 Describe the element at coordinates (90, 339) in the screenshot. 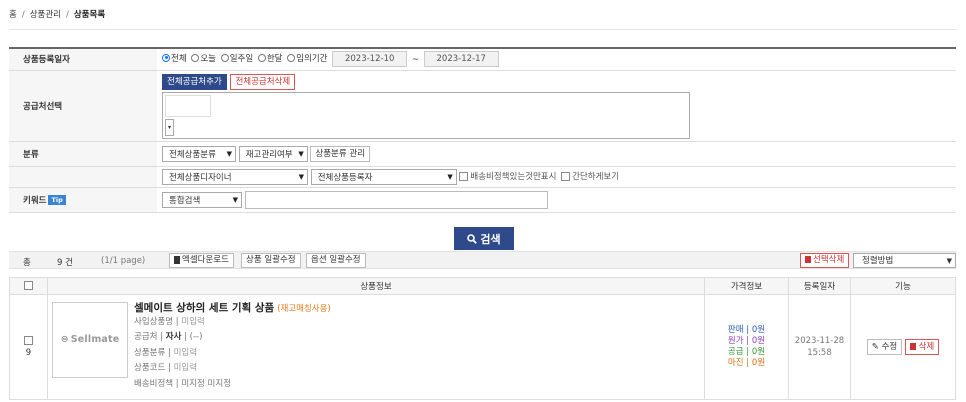

I see `product-thumbnail: ⊜ Sellmate` at that location.